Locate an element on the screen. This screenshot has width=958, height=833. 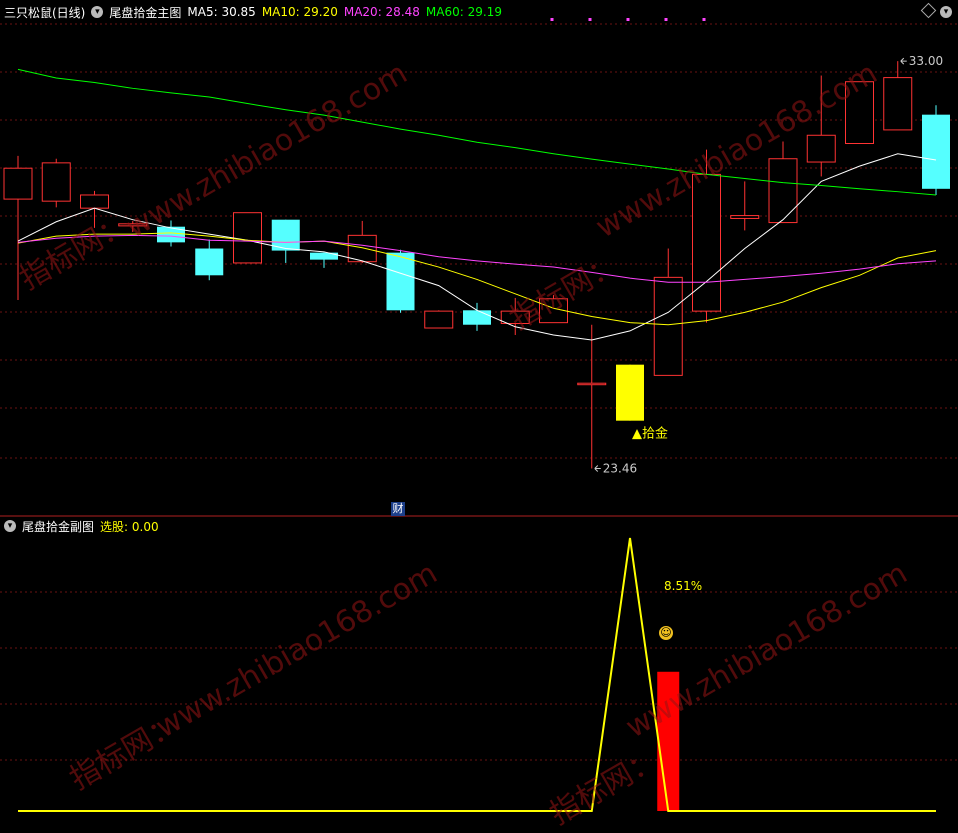
signal-bar is located at coordinates (668, 741).